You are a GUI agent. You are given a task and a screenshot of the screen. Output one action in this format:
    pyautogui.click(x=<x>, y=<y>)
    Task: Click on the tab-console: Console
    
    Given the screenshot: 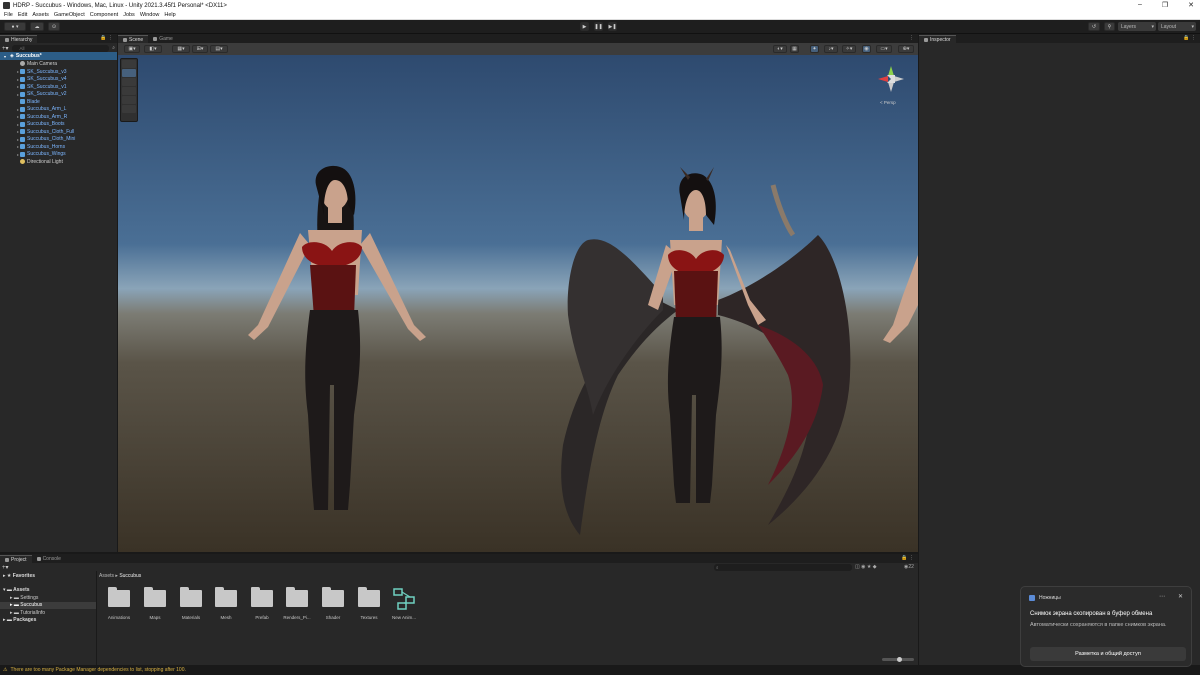 What is the action you would take?
    pyautogui.click(x=48, y=559)
    